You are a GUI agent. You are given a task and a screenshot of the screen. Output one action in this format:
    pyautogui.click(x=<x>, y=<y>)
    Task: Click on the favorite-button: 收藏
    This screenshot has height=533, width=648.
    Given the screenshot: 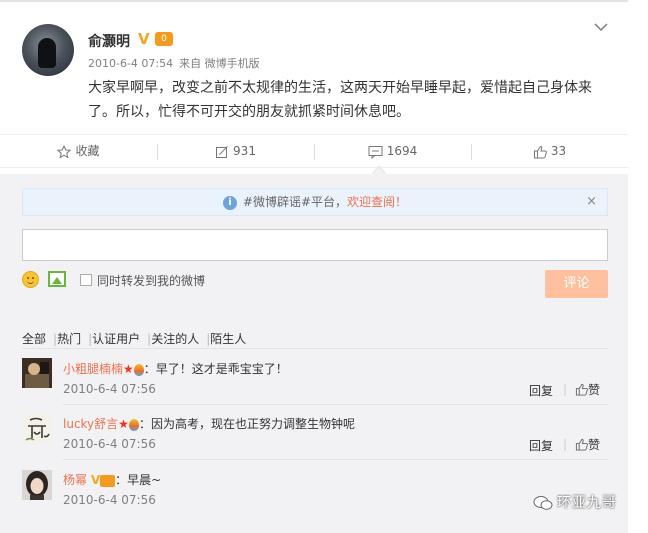 What is the action you would take?
    pyautogui.click(x=78, y=152)
    